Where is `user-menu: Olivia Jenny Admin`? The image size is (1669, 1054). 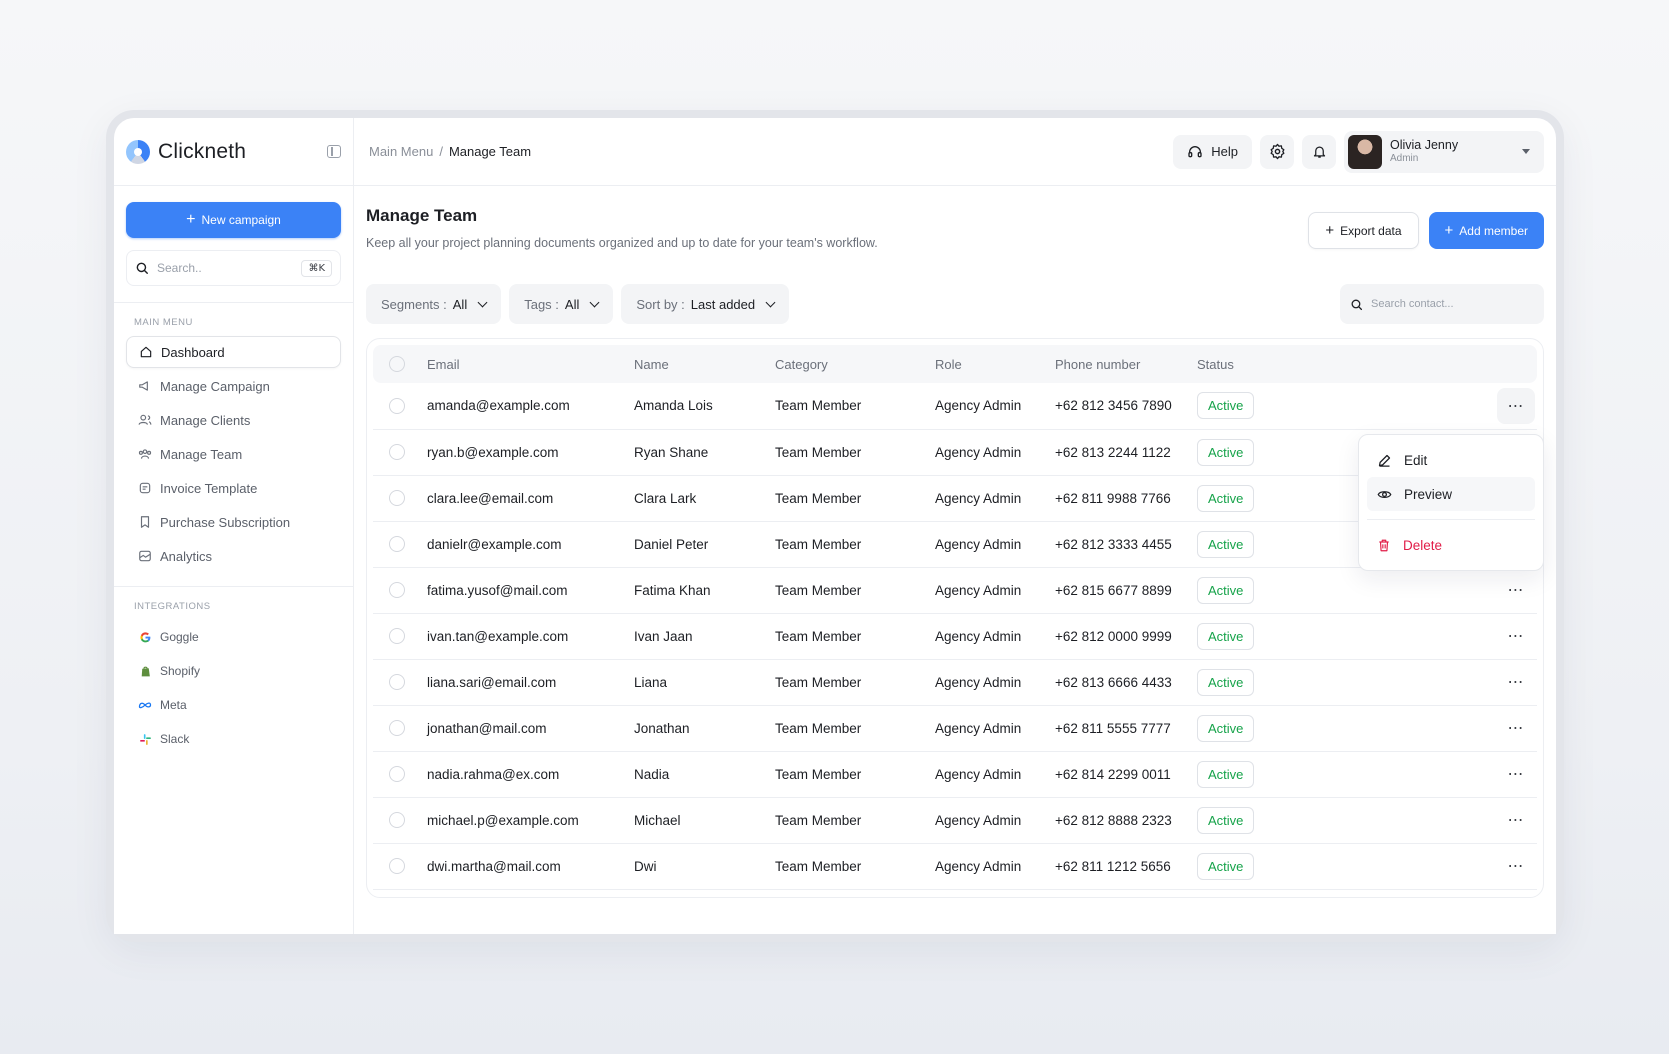 user-menu: Olivia Jenny Admin is located at coordinates (1444, 151).